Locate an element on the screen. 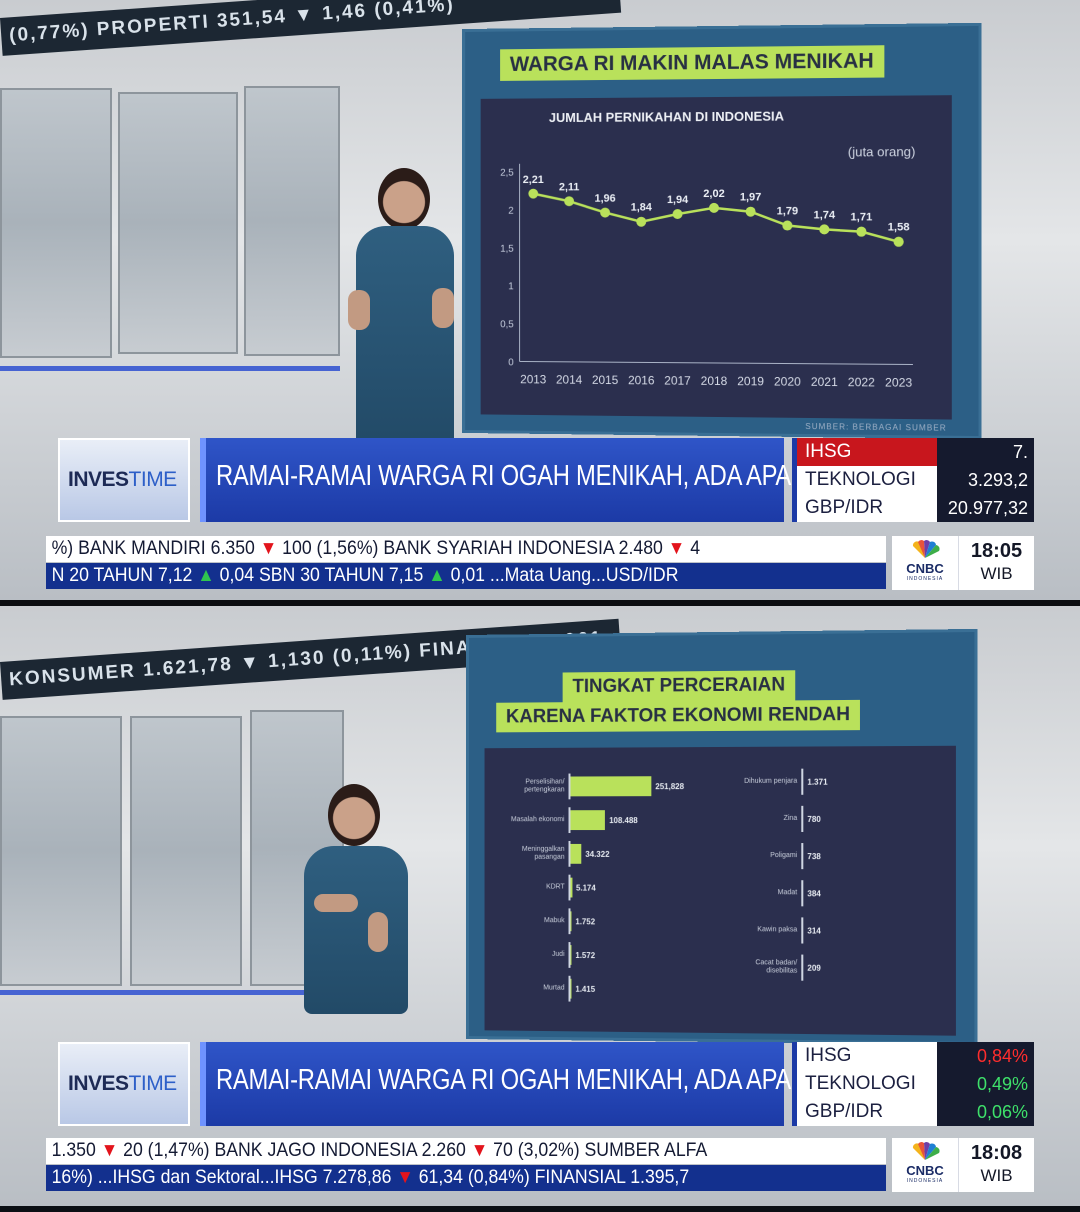  clock-time: 18:05 is located at coordinates (996, 551).